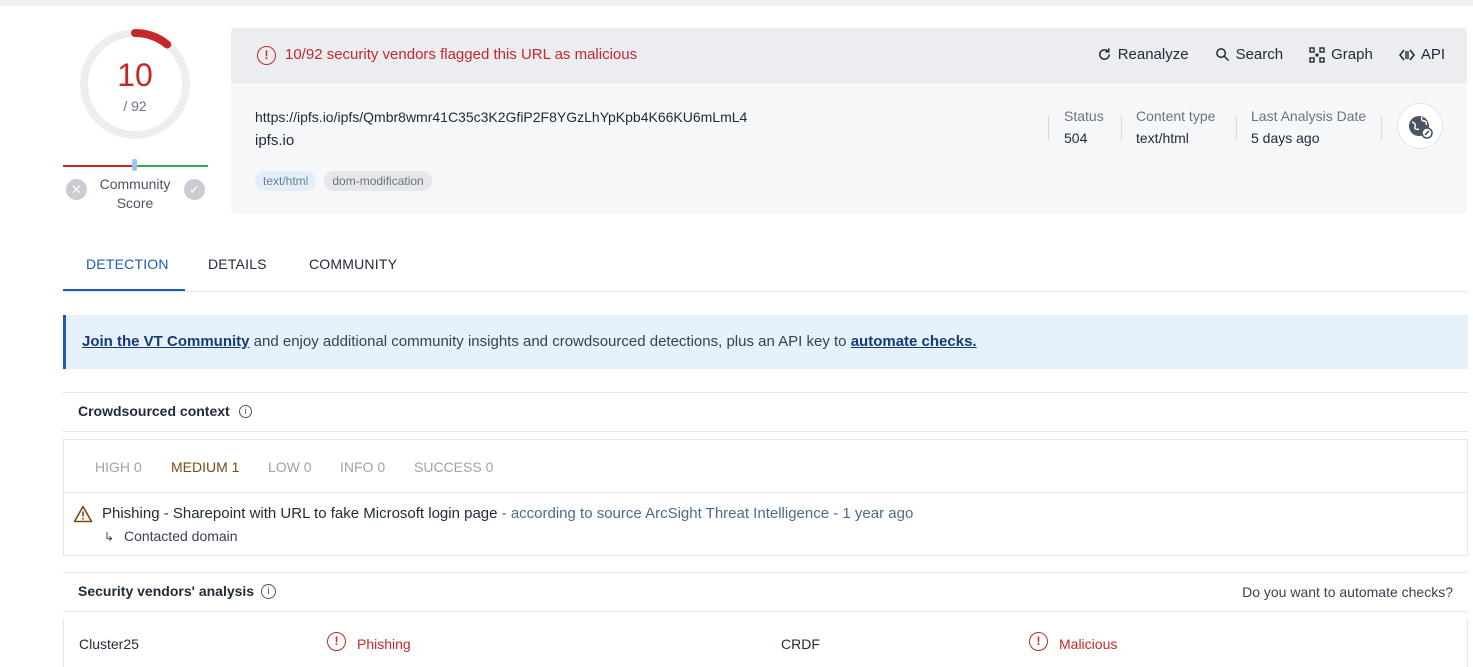 The image size is (1473, 667). I want to click on status-label: Status, so click(1084, 116).